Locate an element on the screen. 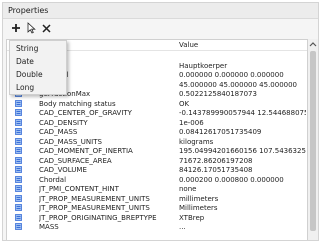  property-name: CAD_CENTER_OF_GRAVITY is located at coordinates (85, 113).